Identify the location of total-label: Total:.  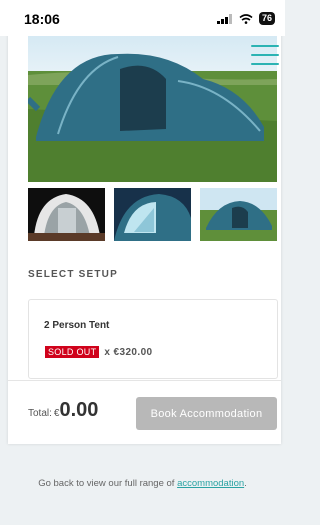
(40, 413).